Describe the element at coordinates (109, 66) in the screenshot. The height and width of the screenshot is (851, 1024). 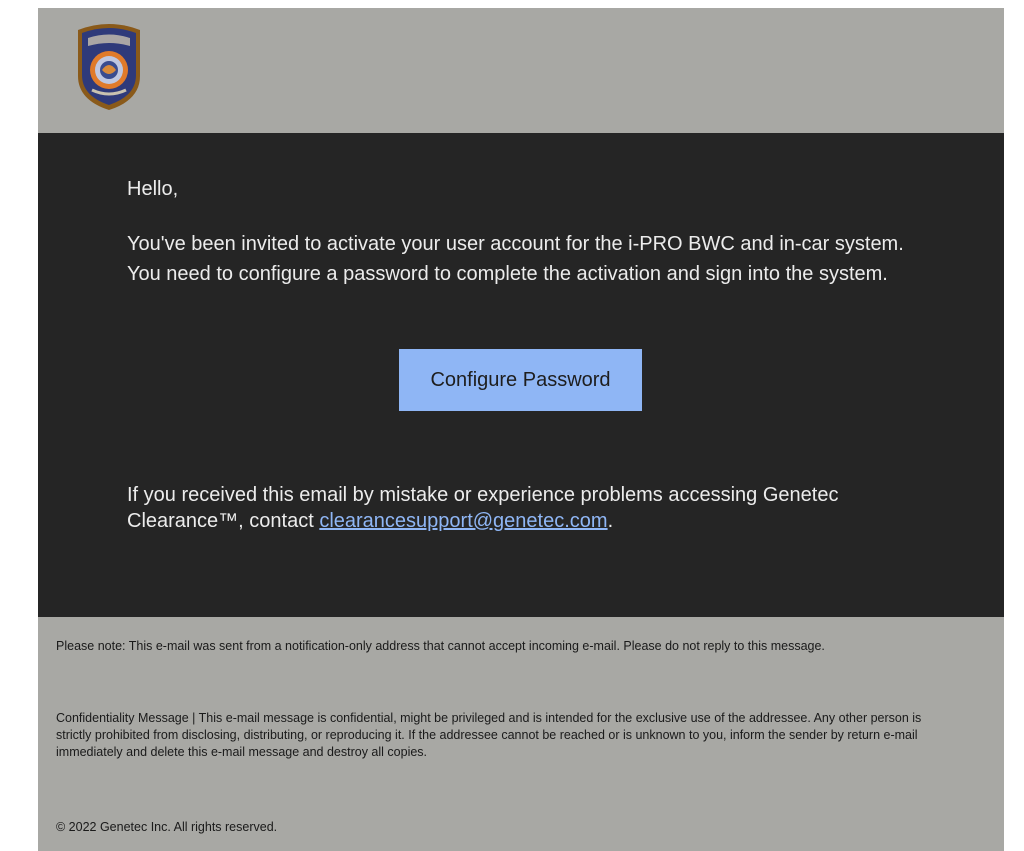
I see `police-department-patch-icon` at that location.